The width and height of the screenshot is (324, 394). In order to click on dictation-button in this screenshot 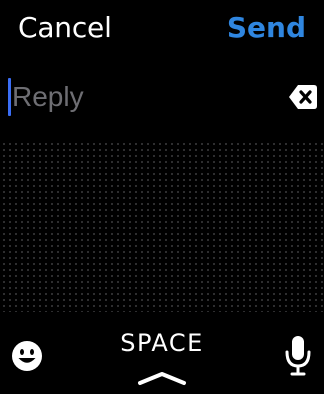, I will do `click(298, 355)`.